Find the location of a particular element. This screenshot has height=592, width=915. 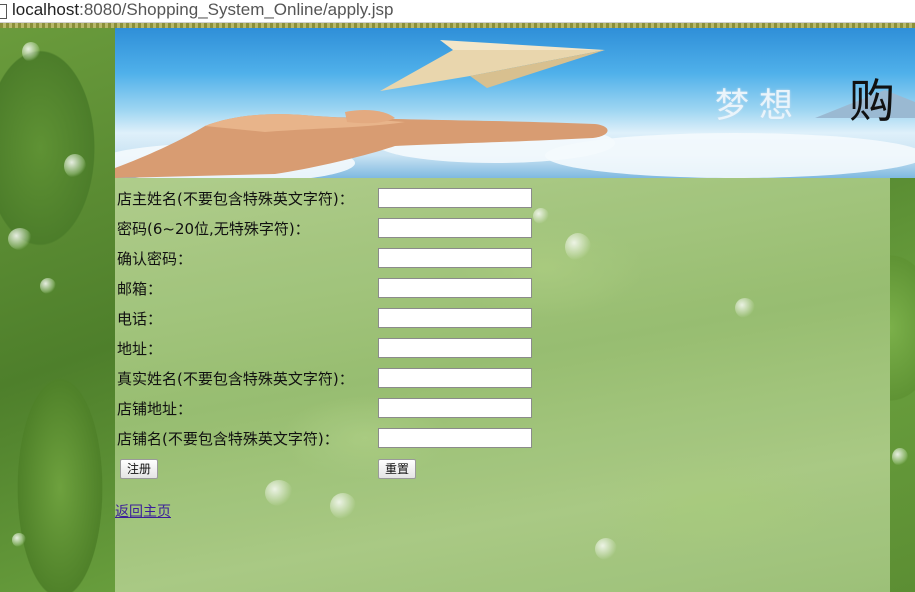

banner-slogan-light: 梦想 is located at coordinates (759, 106).